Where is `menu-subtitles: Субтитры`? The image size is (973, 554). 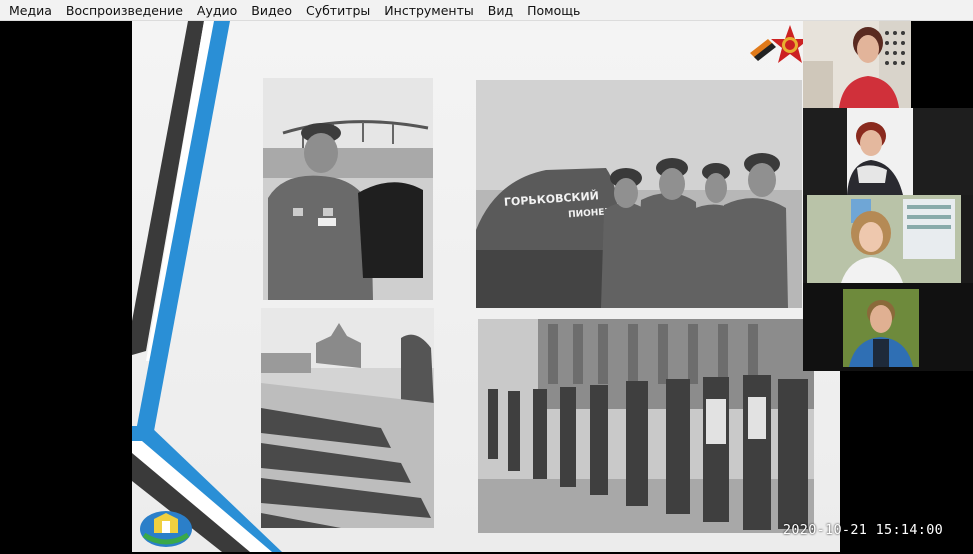
menu-subtitles: Субтитры is located at coordinates (338, 10).